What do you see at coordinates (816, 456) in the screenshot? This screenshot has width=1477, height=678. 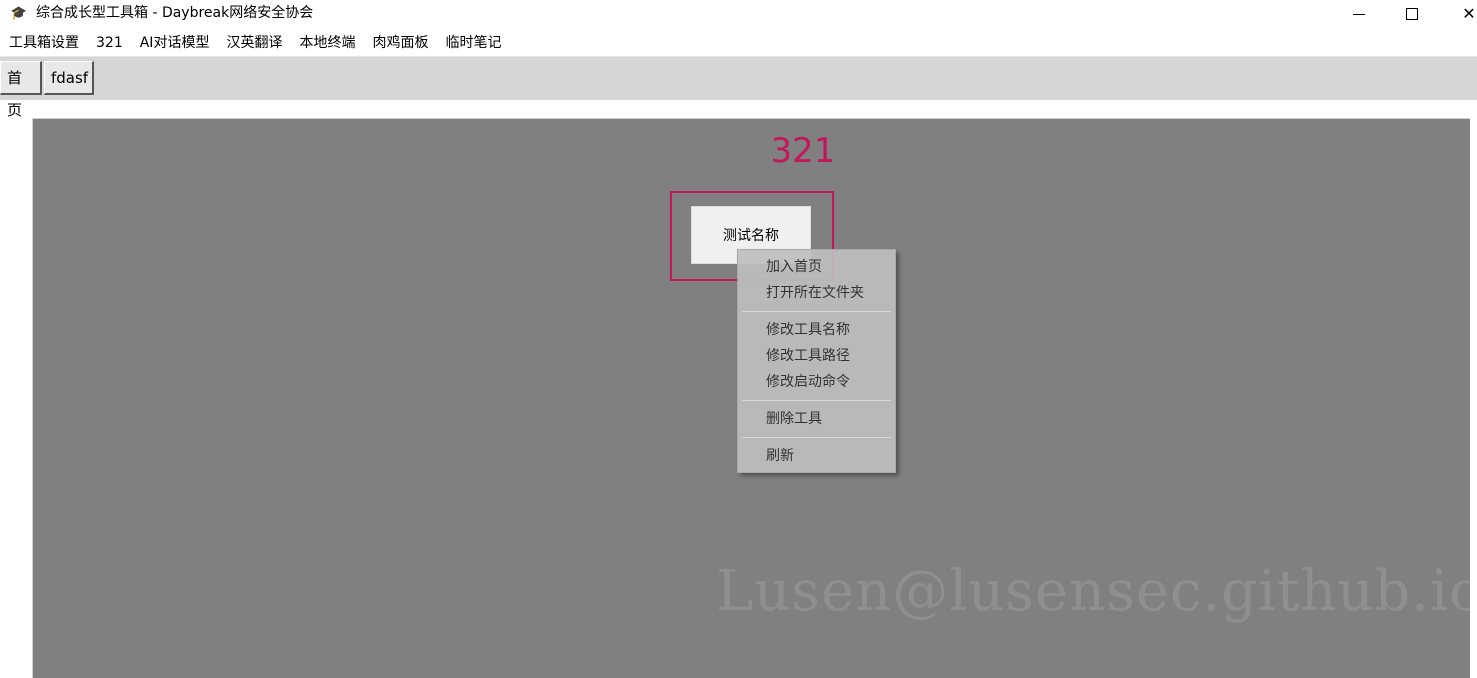 I see `cm-refresh: 刷新` at bounding box center [816, 456].